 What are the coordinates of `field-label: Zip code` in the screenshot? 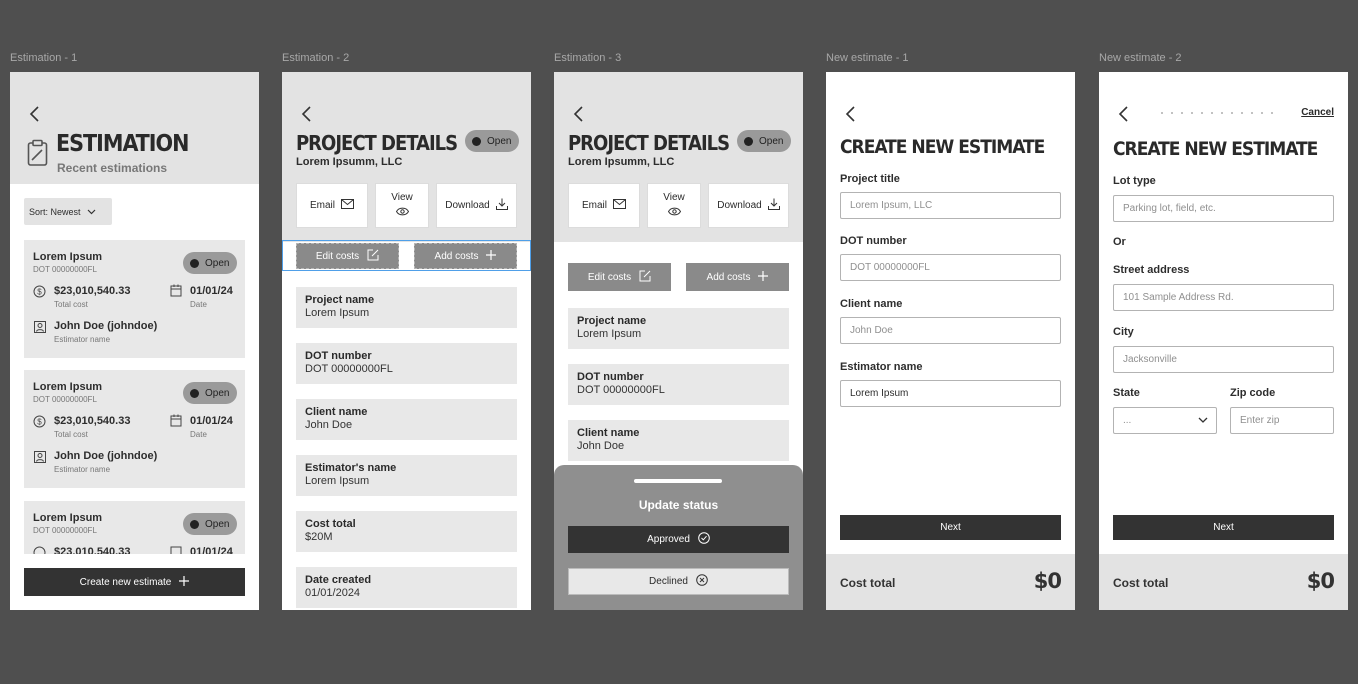 It's located at (1253, 393).